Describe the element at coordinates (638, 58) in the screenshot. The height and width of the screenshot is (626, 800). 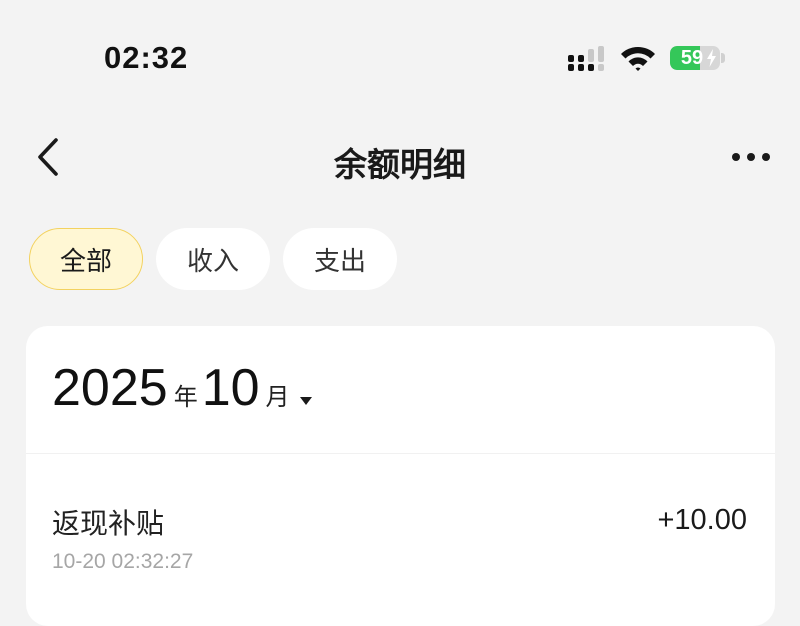
I see `wifi-icon` at that location.